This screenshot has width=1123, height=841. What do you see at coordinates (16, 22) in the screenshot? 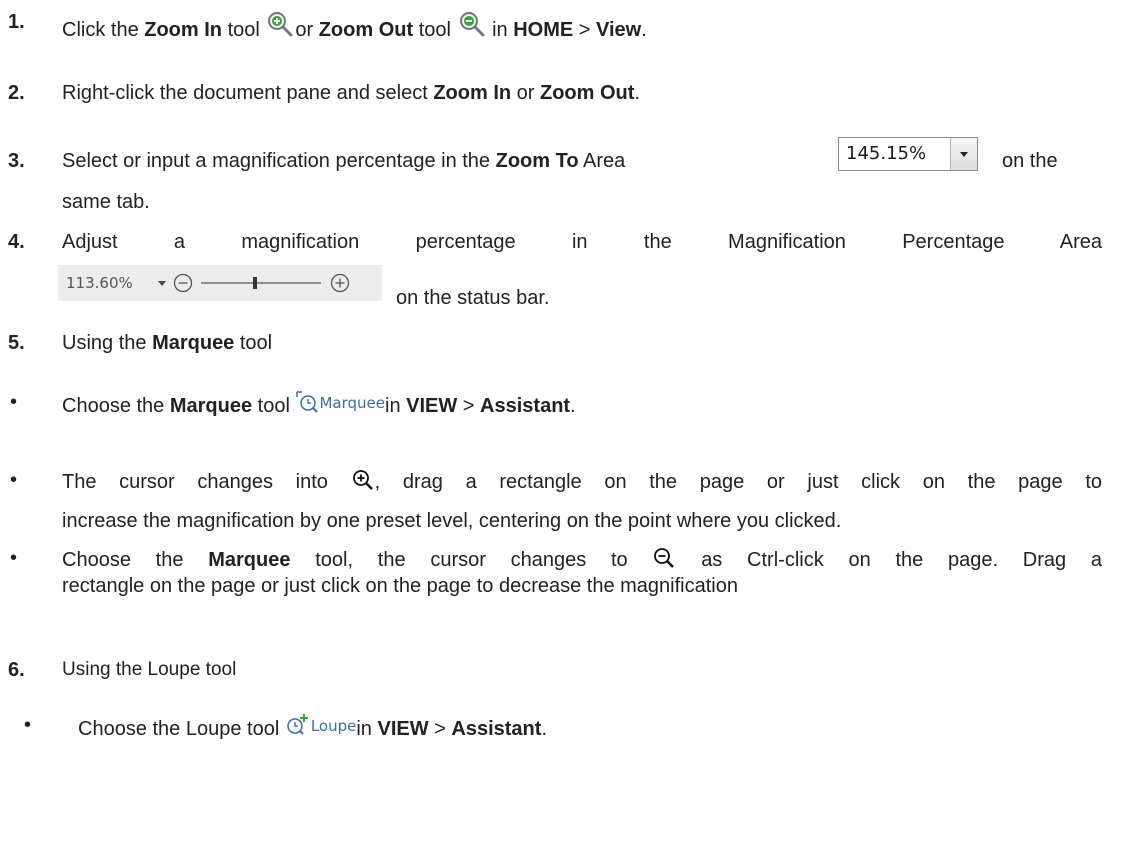
I see `step-1-number: 1.` at bounding box center [16, 22].